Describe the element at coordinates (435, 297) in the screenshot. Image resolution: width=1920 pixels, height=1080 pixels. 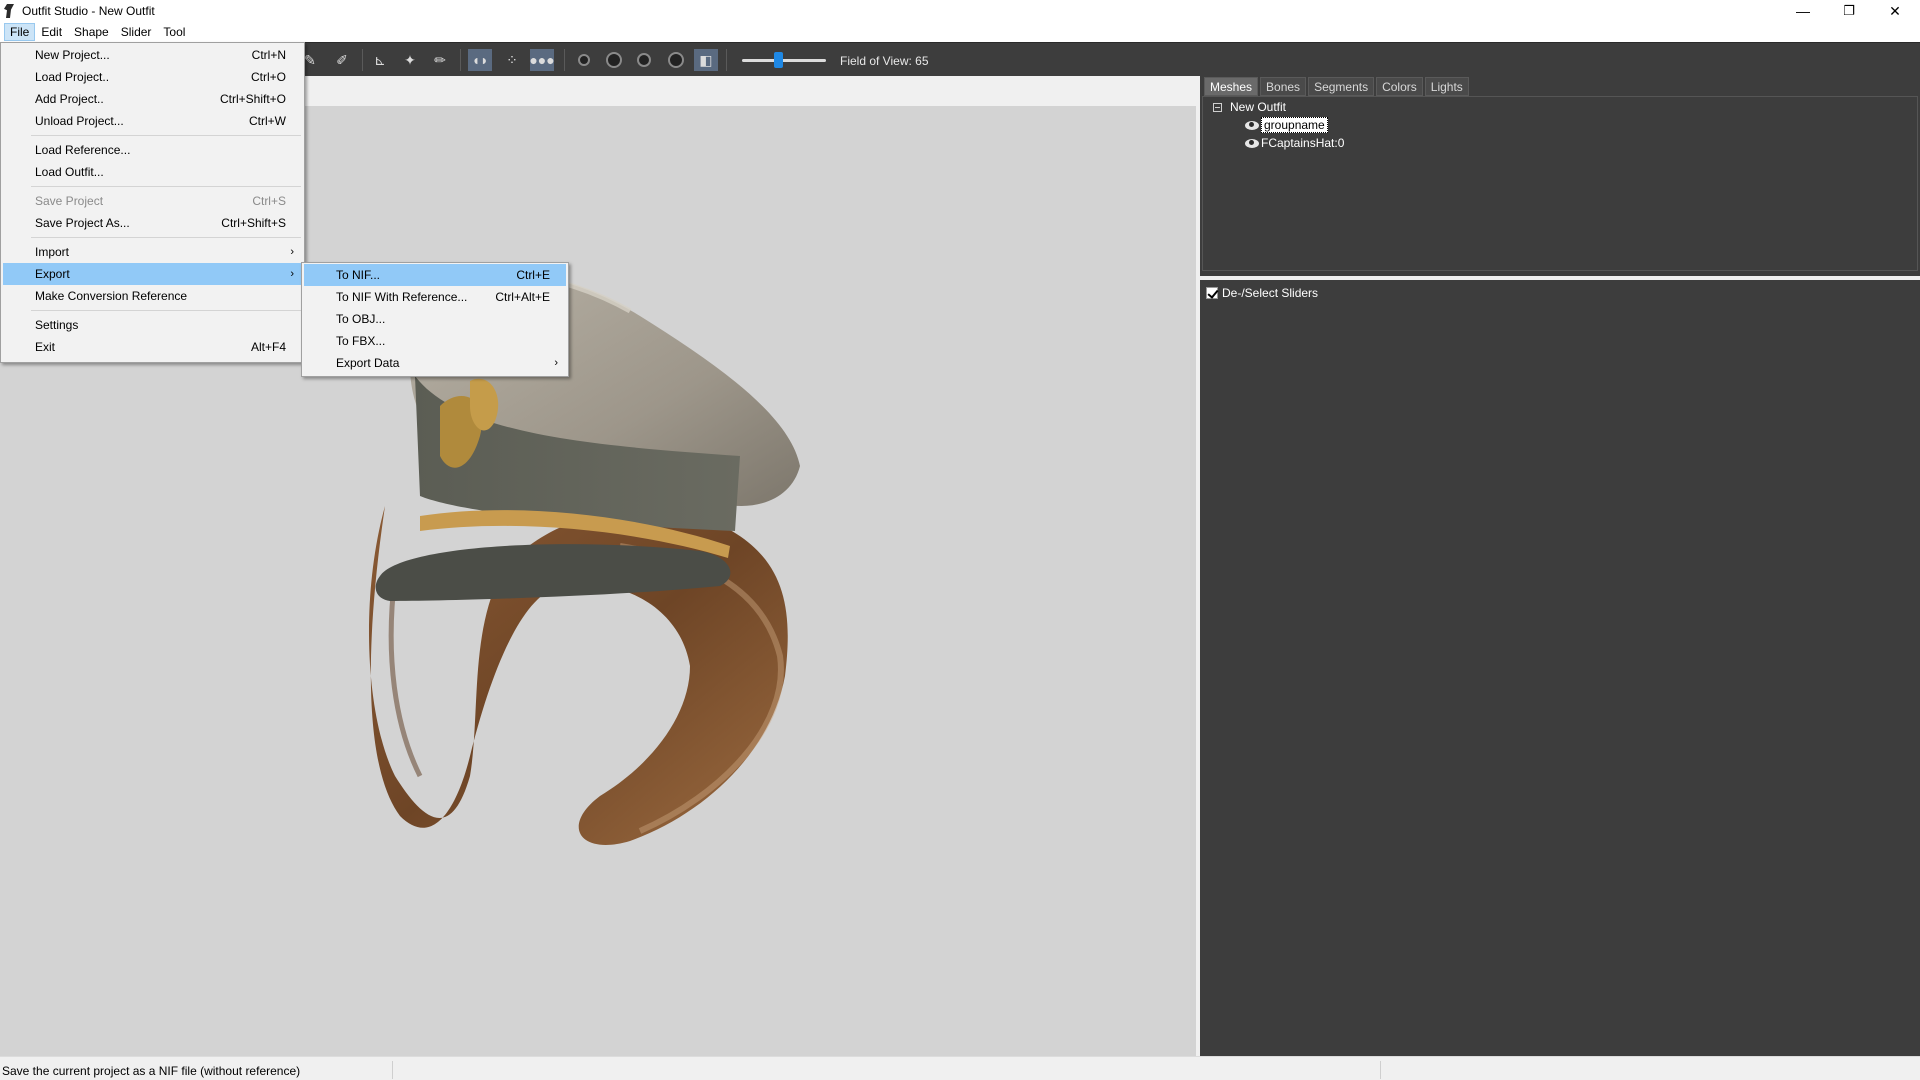
I see `menu-item-to-nif-with-reference: To NIF With Reference... Ctrl+Alt+E` at that location.